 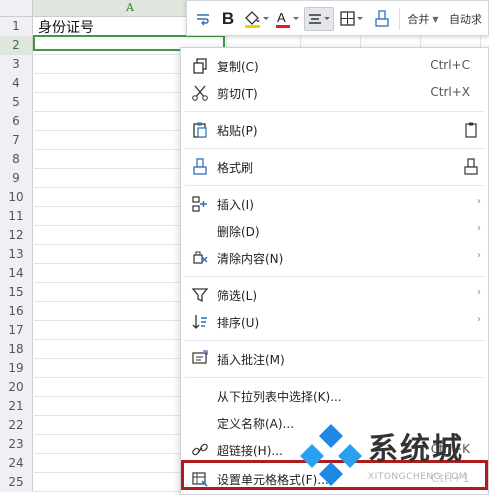 I want to click on merge-button: 合并 ▼, so click(x=423, y=19).